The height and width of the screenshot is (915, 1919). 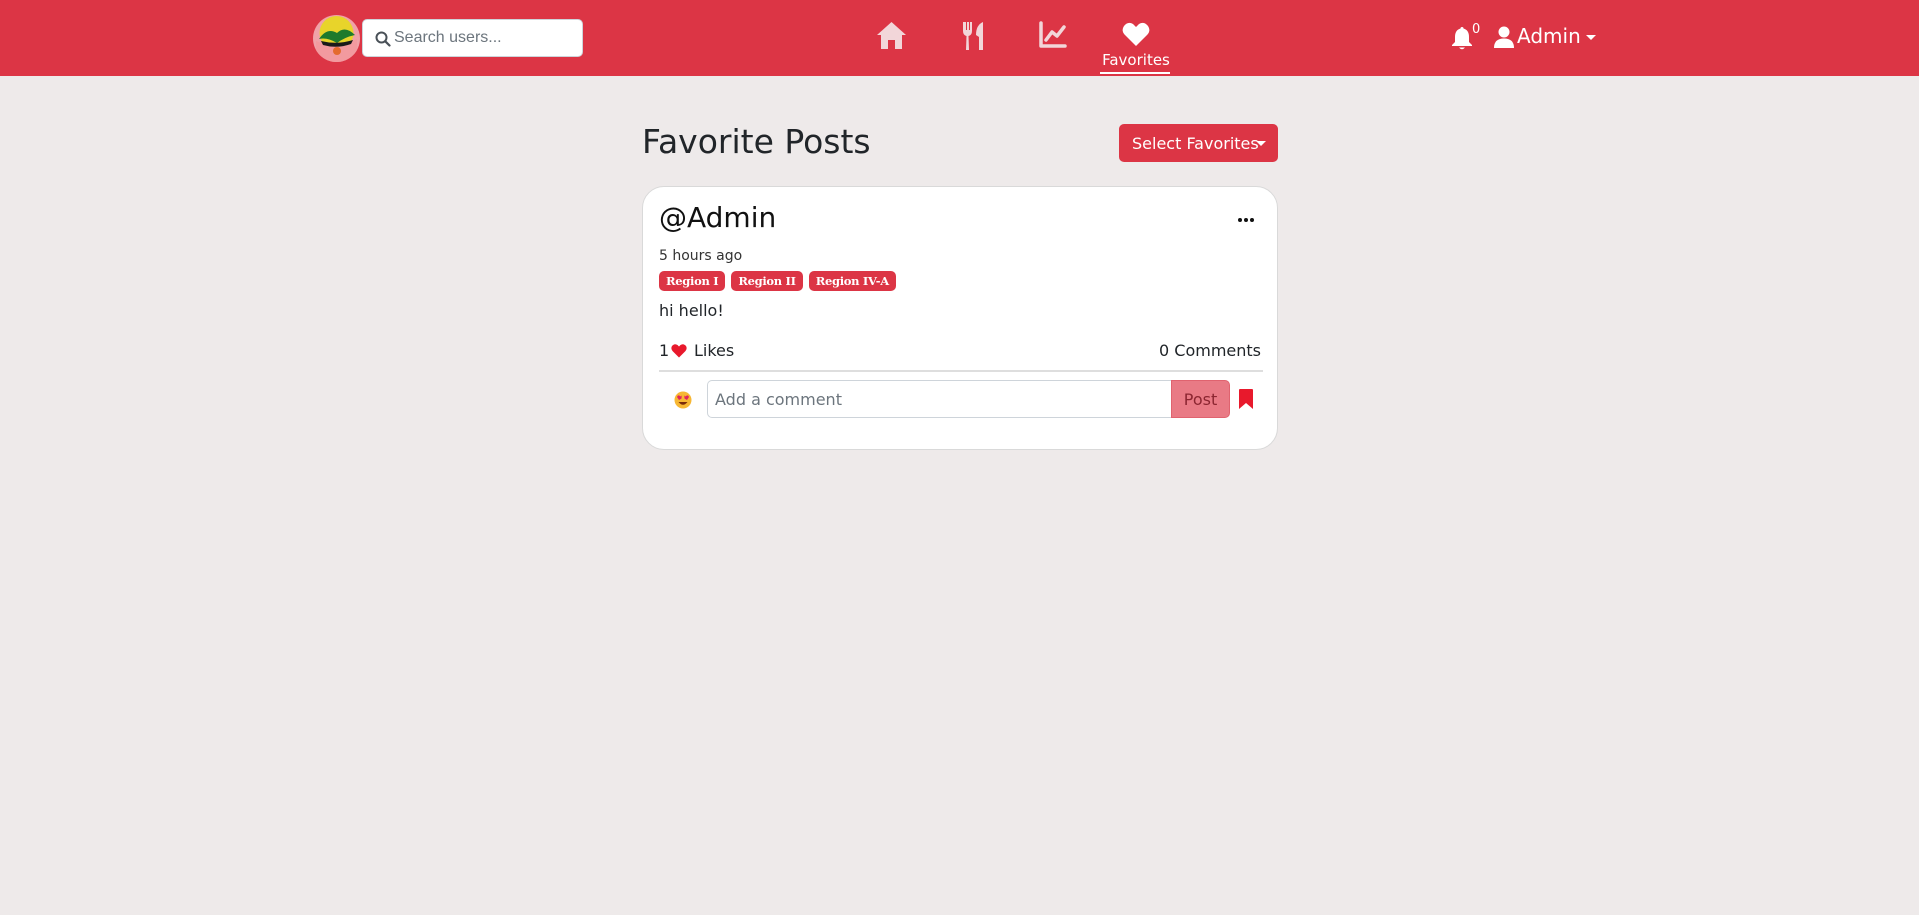 I want to click on post-tags: Region I Region II Region IV-A, so click(x=777, y=281).